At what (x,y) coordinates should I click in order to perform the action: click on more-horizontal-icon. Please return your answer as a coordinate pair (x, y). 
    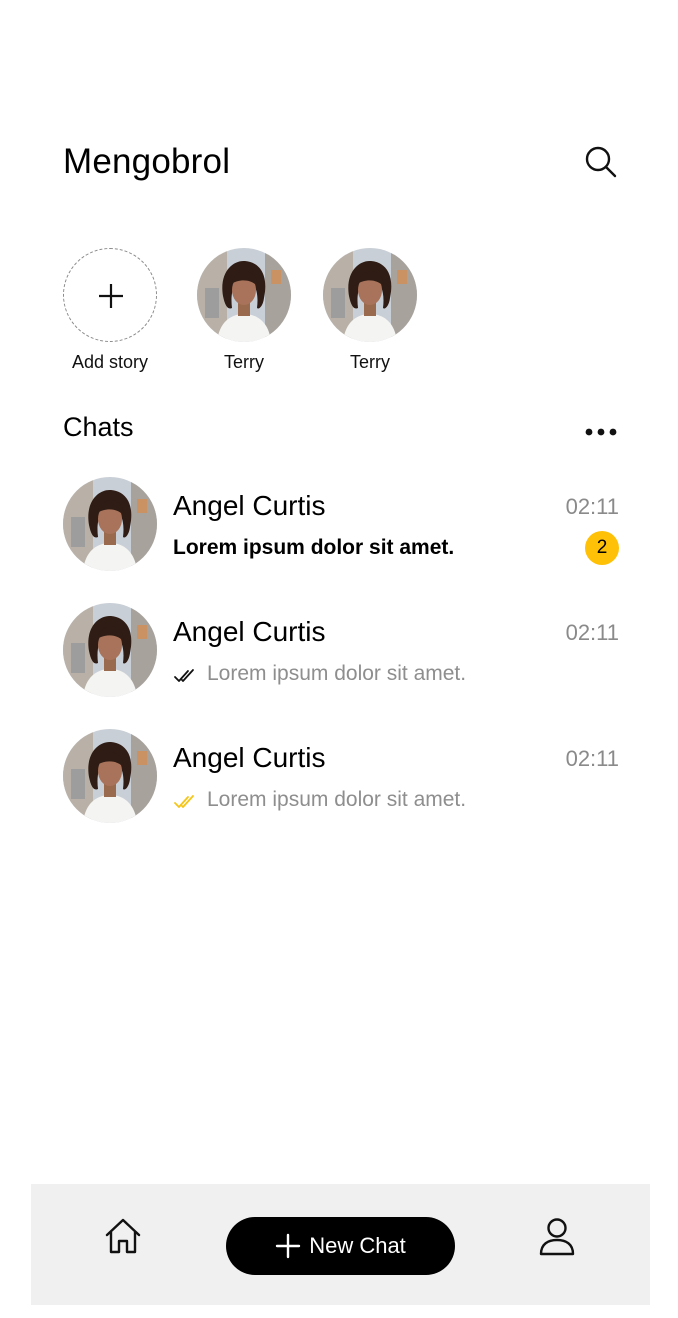
    Looking at the image, I should click on (601, 430).